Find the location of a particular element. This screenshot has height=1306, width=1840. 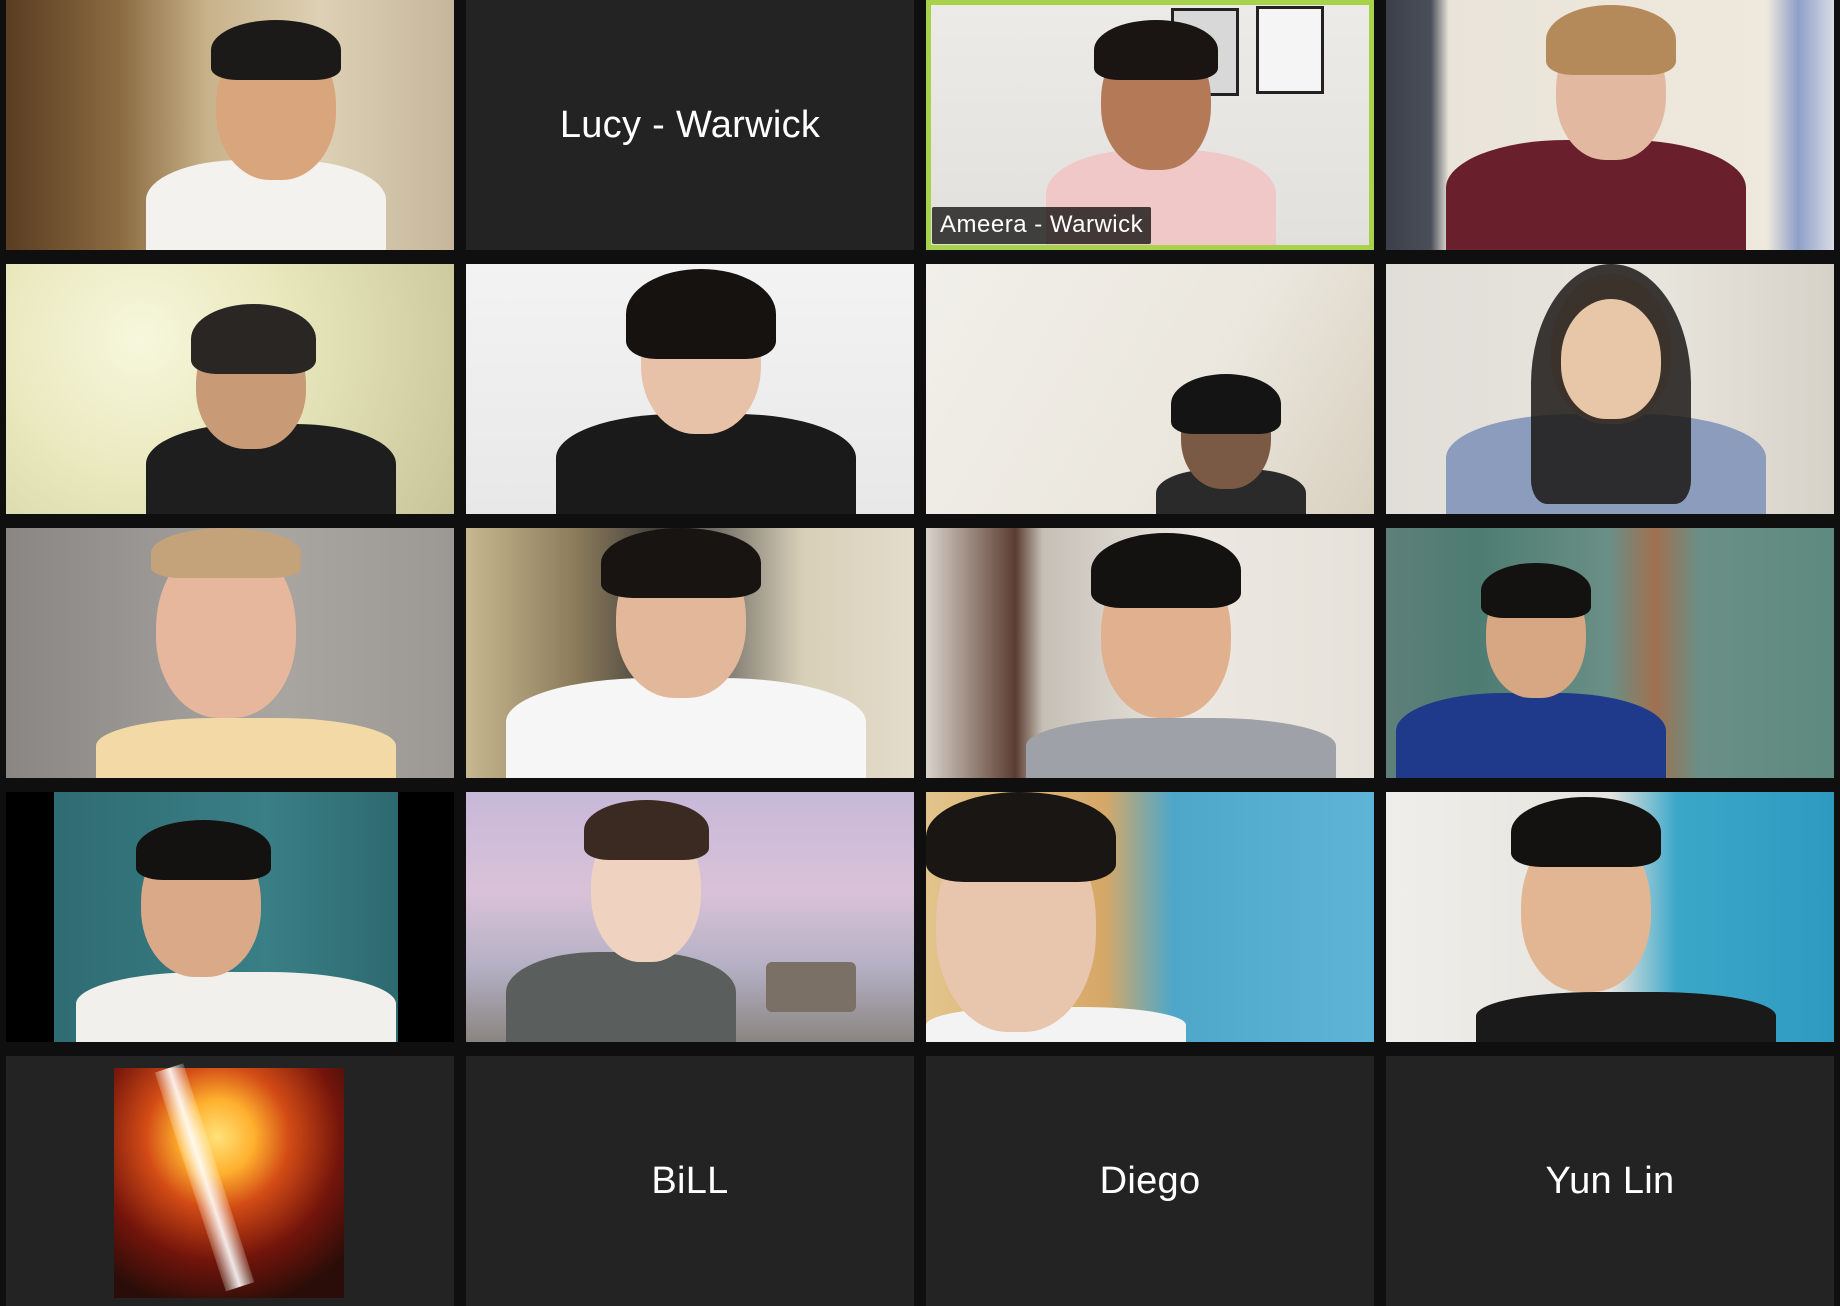

participant-name: Diego is located at coordinates (1150, 1180).